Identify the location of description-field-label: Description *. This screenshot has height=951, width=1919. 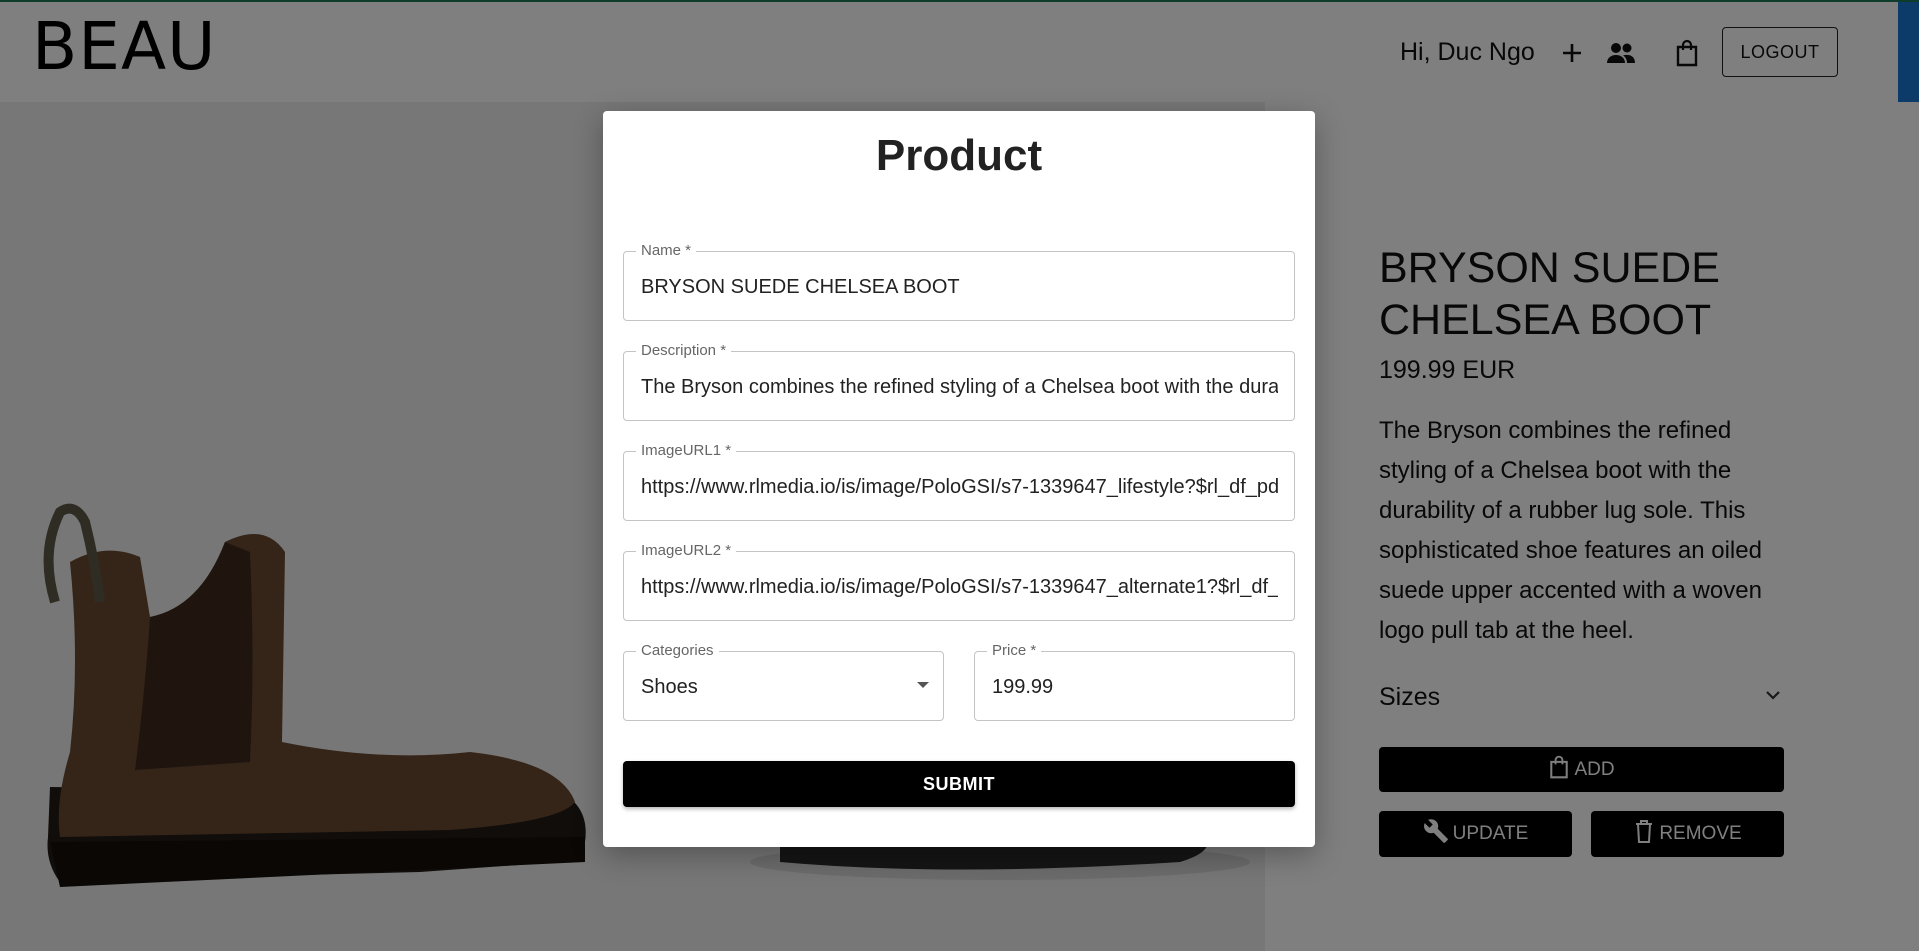
(684, 351).